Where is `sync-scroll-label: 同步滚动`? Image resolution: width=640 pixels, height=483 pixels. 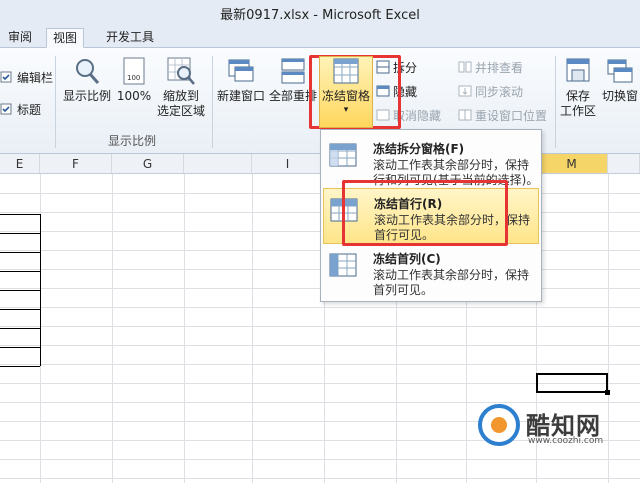 sync-scroll-label: 同步滚动 is located at coordinates (499, 91).